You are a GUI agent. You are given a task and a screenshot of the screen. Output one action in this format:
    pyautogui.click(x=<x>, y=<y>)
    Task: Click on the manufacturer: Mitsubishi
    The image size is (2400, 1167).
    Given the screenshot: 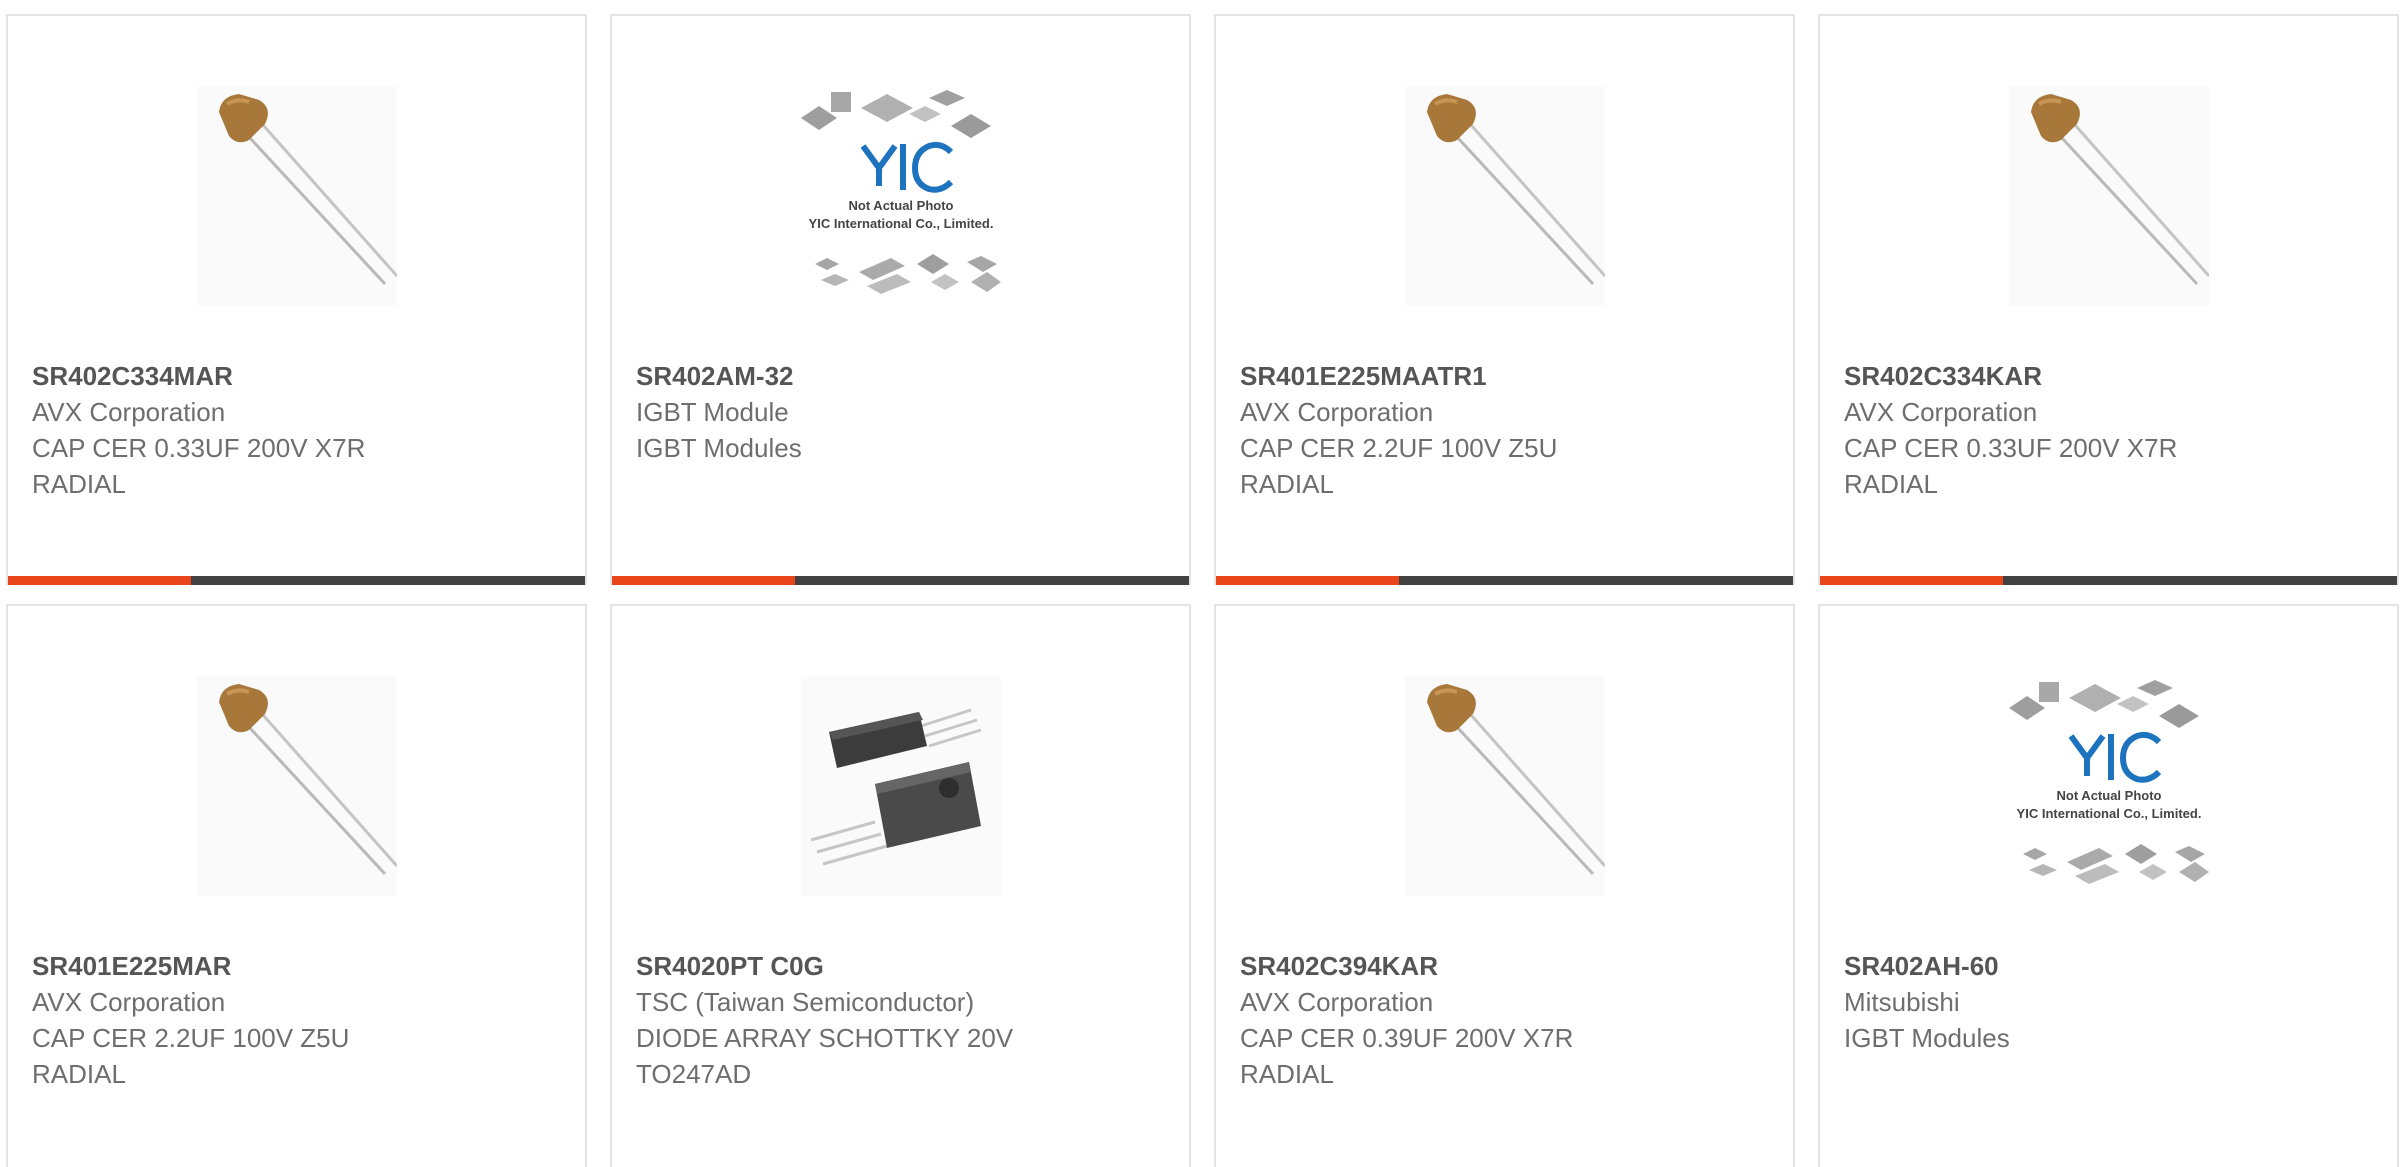 What is the action you would take?
    pyautogui.click(x=1902, y=1002)
    